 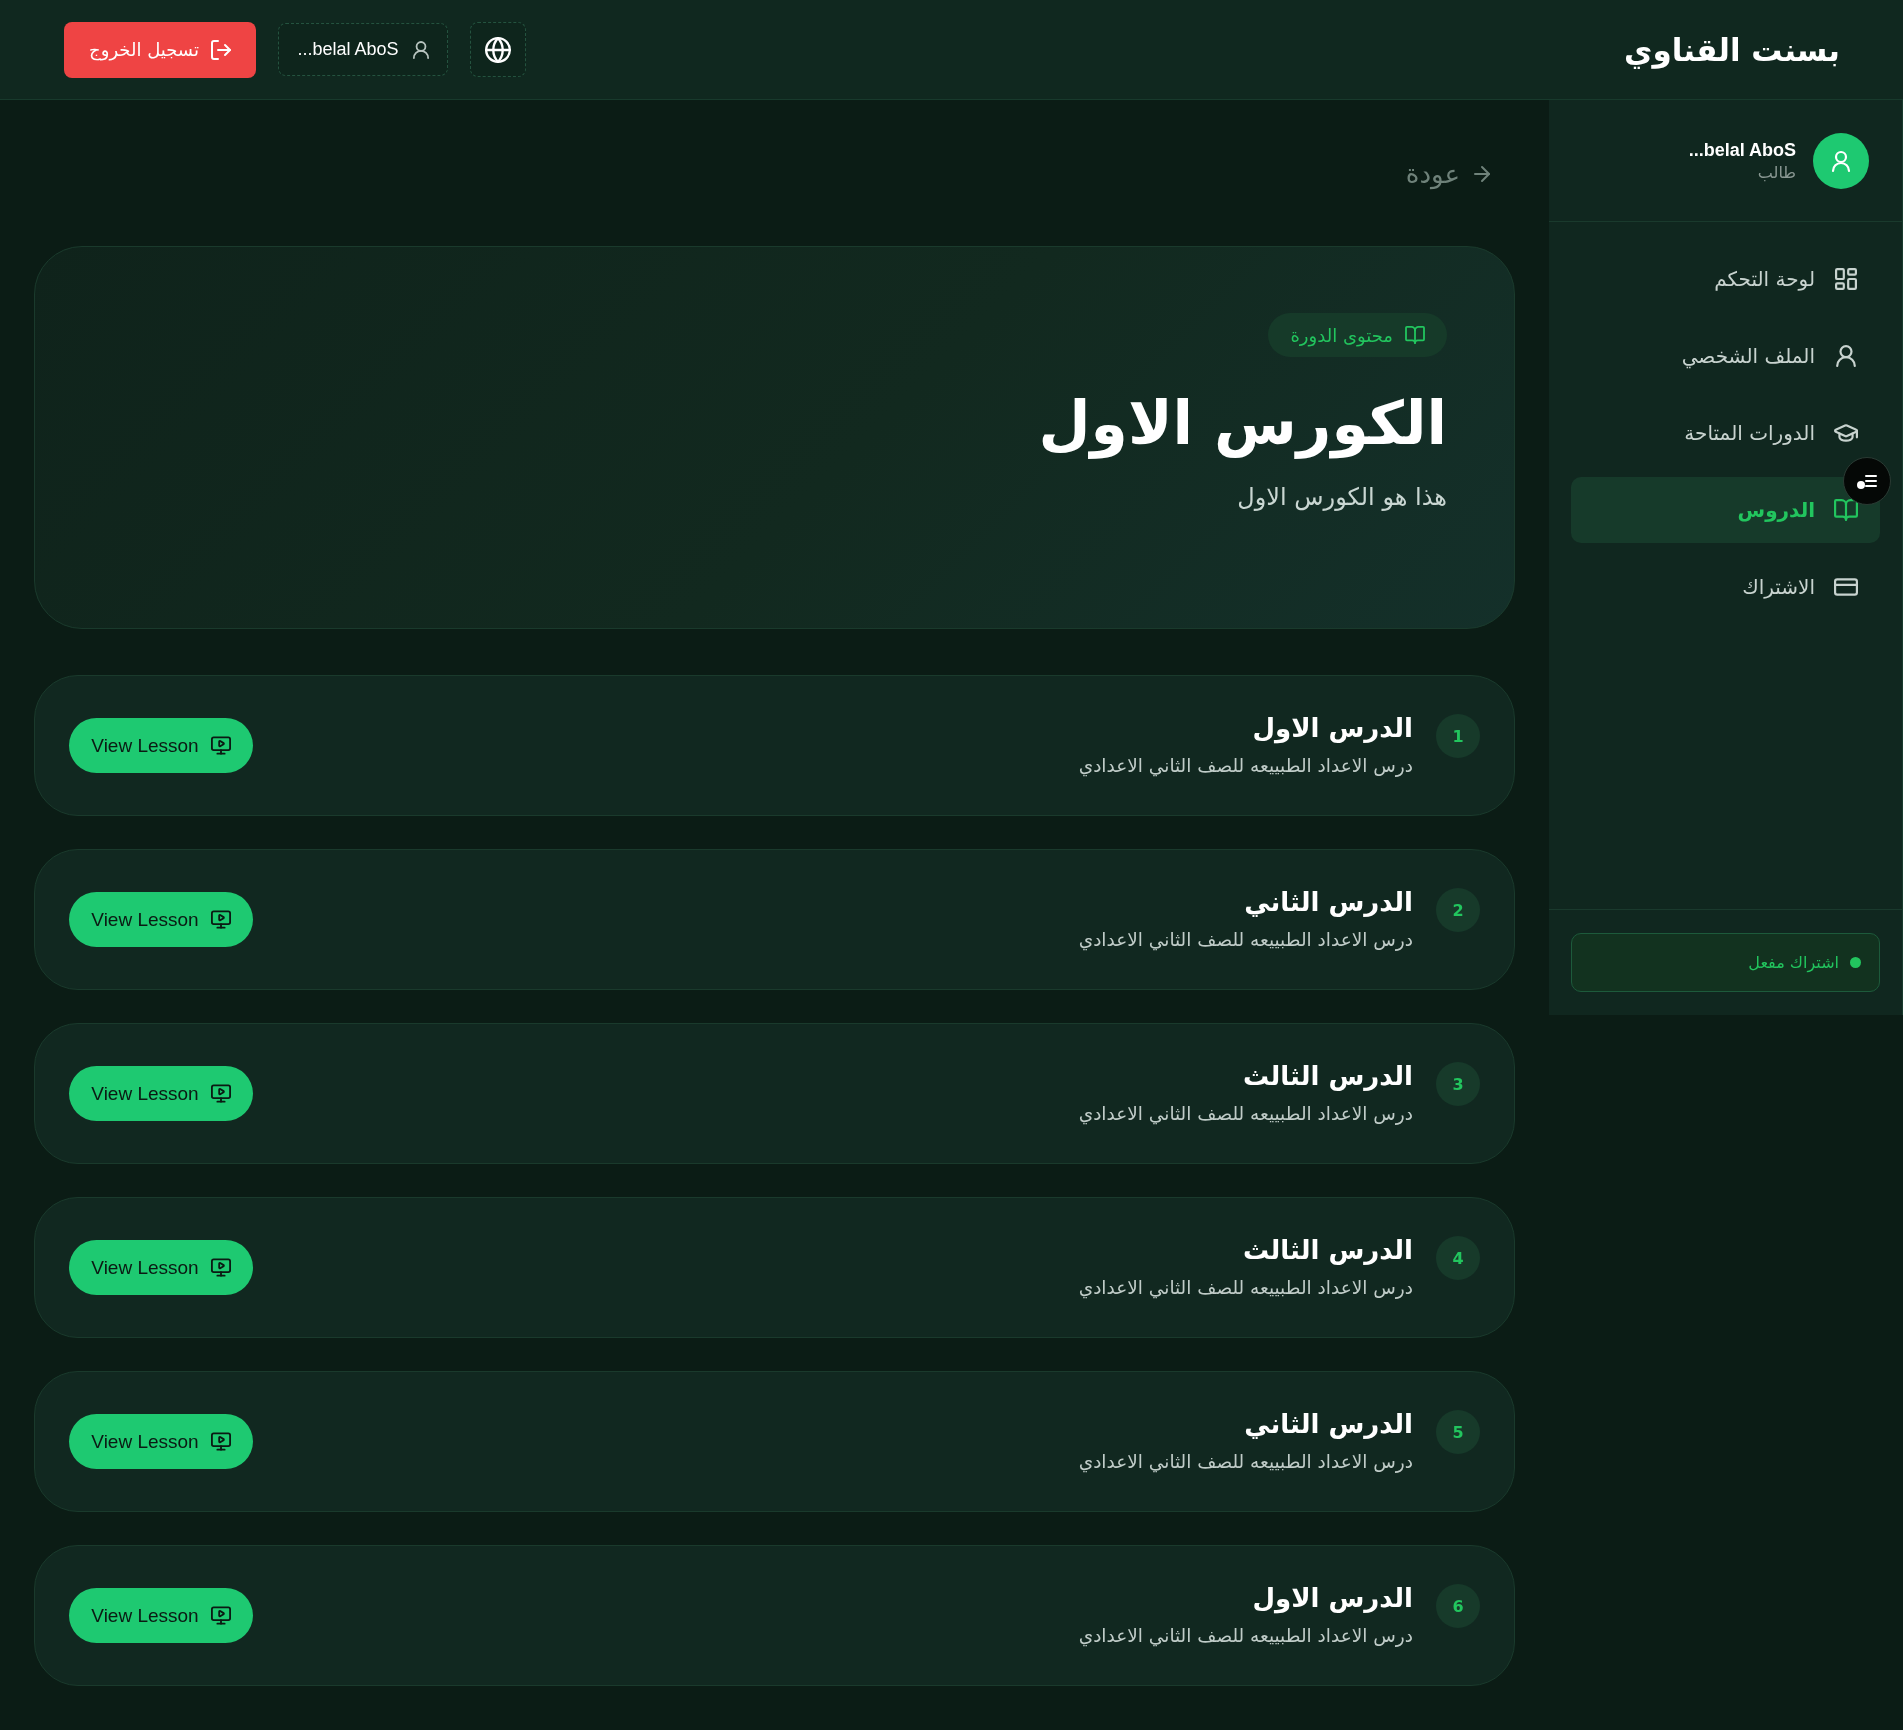 I want to click on graduation-cap-icon, so click(x=1846, y=433).